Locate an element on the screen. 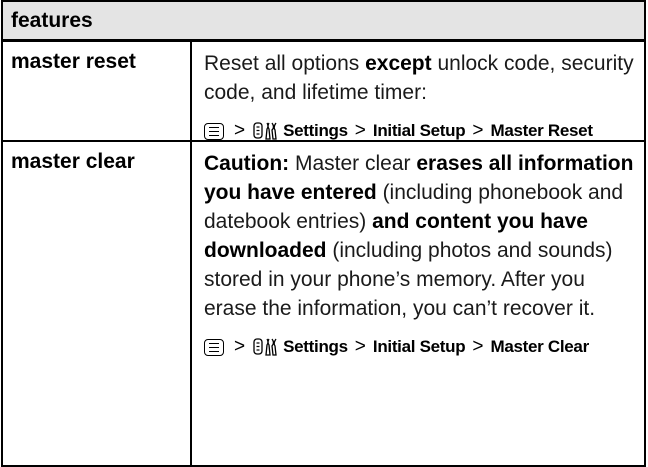 Image resolution: width=648 pixels, height=467 pixels. feature-label: master reset is located at coordinates (97, 91).